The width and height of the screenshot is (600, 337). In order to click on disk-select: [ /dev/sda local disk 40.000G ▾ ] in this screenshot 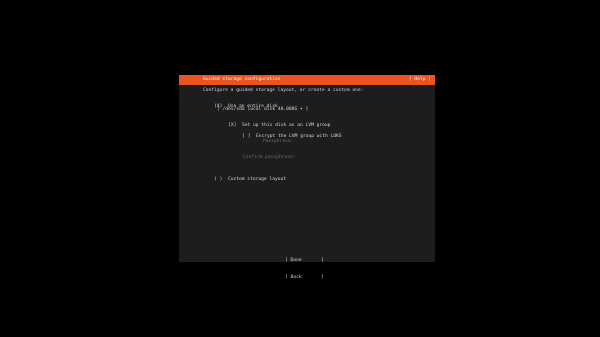, I will do `click(262, 110)`.